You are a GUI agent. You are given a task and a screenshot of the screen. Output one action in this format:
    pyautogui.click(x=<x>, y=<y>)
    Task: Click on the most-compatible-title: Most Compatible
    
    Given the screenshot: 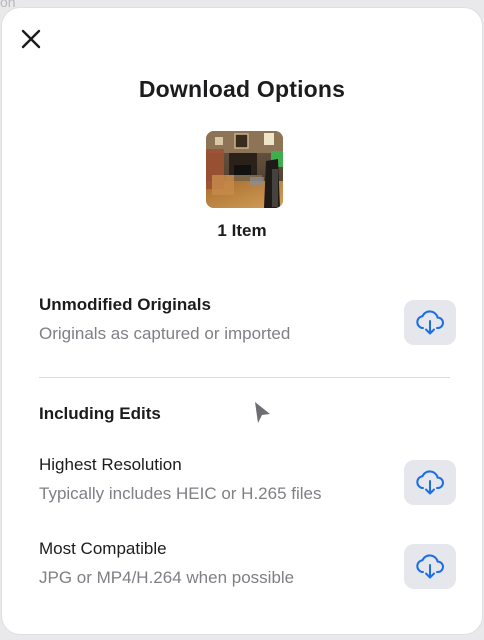 What is the action you would take?
    pyautogui.click(x=103, y=548)
    